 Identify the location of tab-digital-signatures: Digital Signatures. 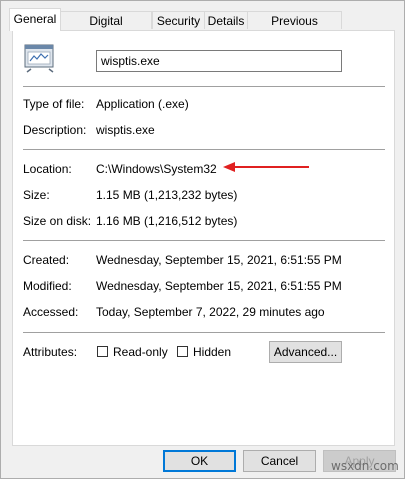
(106, 28).